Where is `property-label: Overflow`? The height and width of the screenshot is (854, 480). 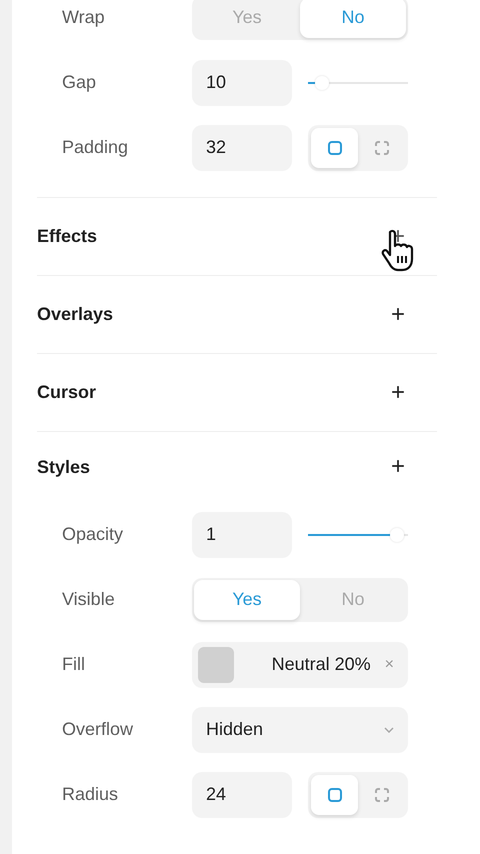
property-label: Overflow is located at coordinates (97, 729).